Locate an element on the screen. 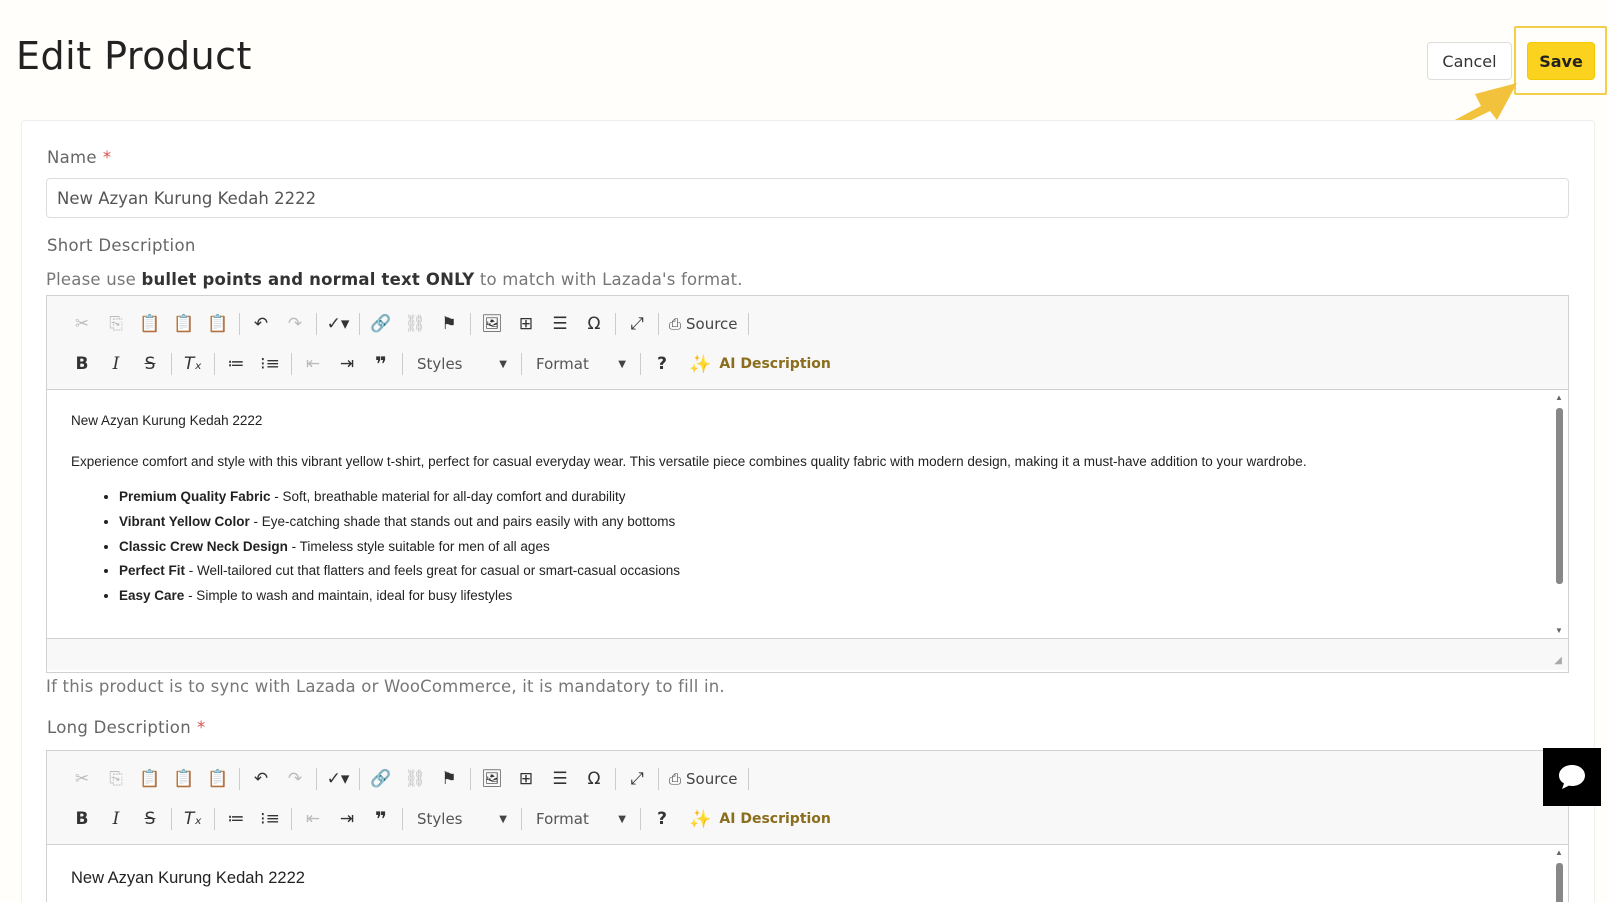  resize-handle-icon: ◢ is located at coordinates (1558, 660).